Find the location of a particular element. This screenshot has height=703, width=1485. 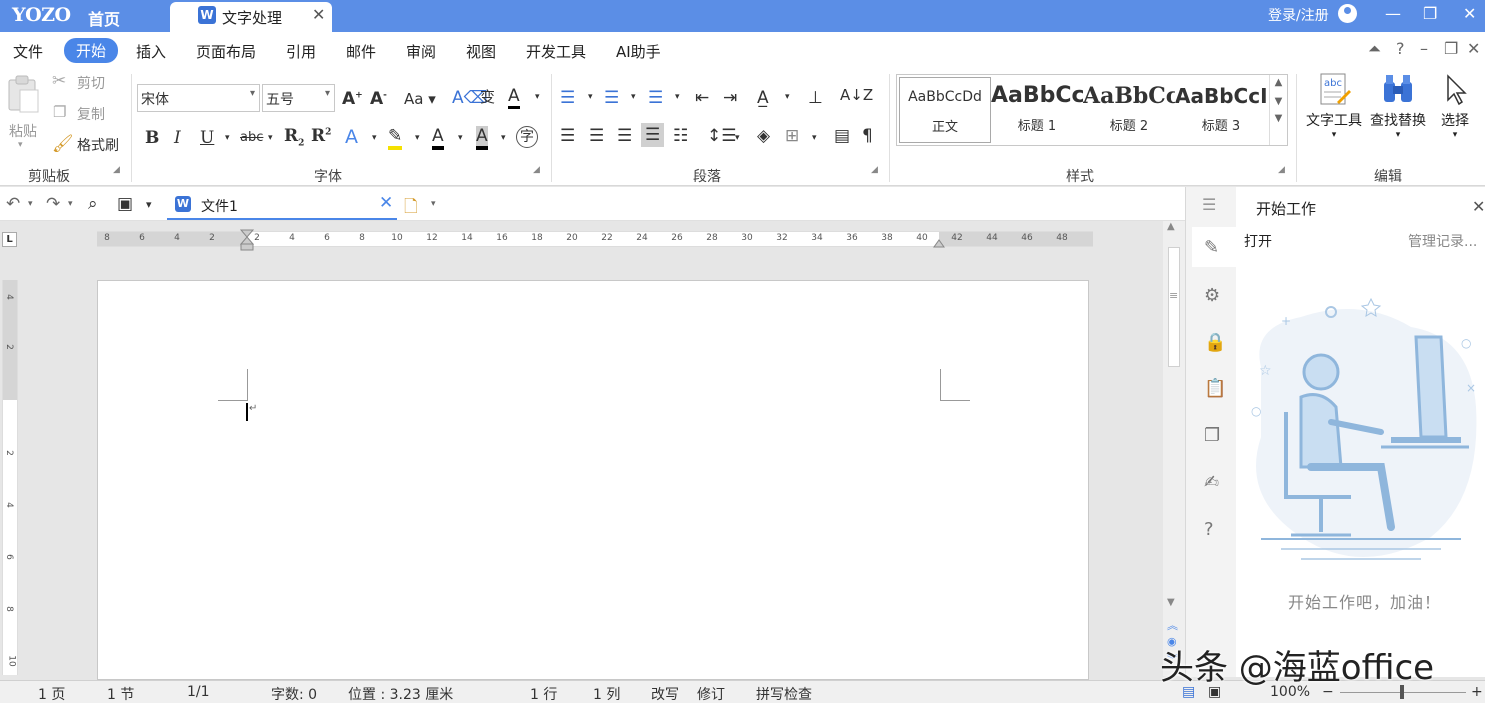

underline-icon: U is located at coordinates (207, 138).